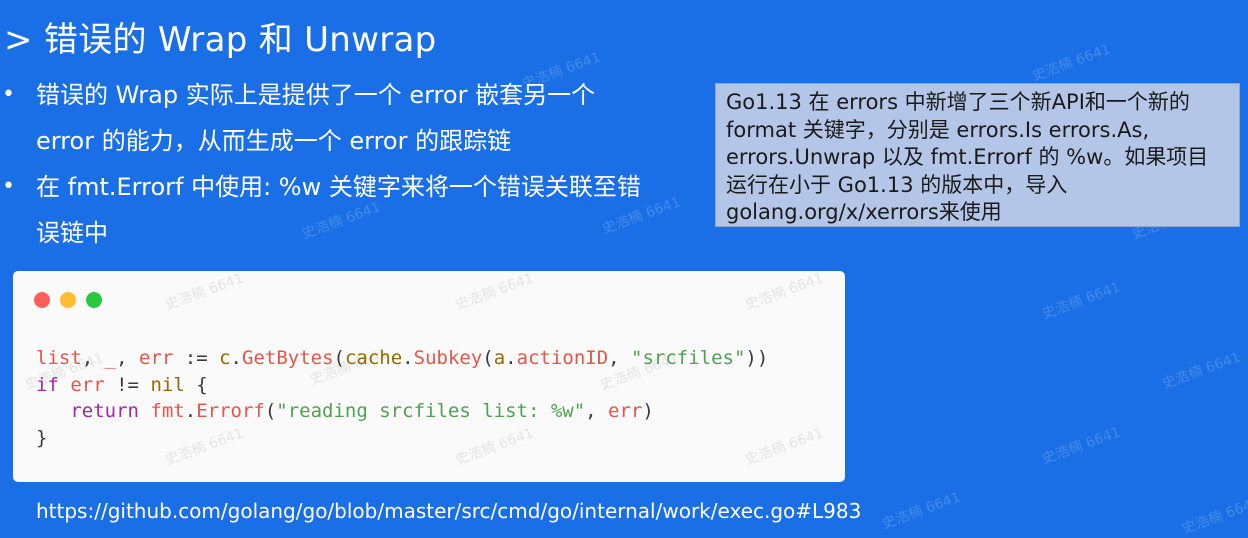 This screenshot has height=538, width=1248. Describe the element at coordinates (42, 300) in the screenshot. I see `close-dot-icon` at that location.